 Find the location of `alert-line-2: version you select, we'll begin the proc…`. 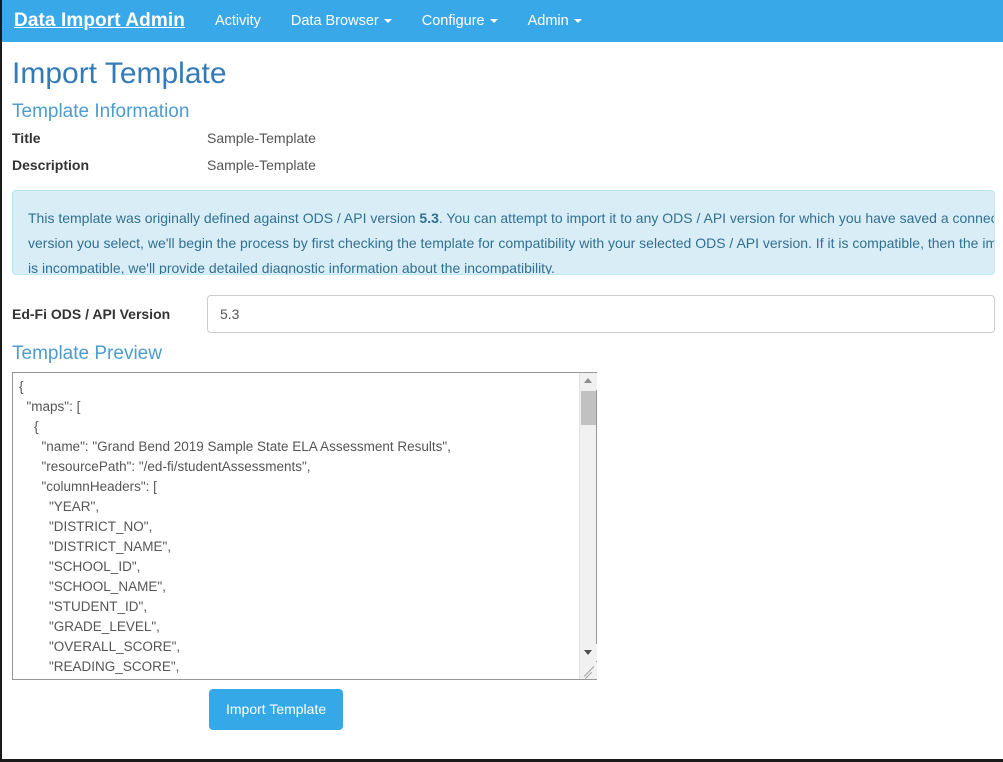

alert-line-2: version you select, we'll begin the proc… is located at coordinates (511, 243).